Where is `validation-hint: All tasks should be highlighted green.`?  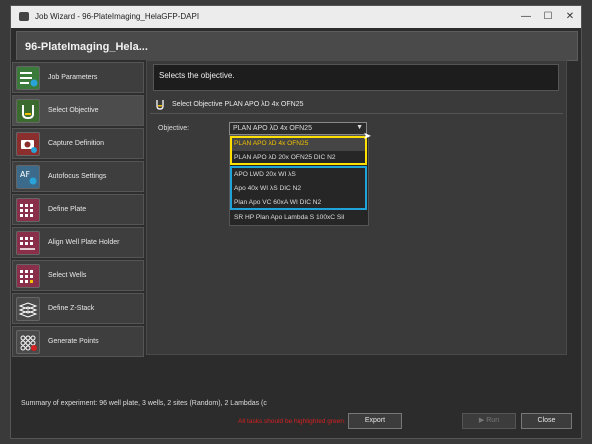 validation-hint: All tasks should be highlighted green. is located at coordinates (292, 421).